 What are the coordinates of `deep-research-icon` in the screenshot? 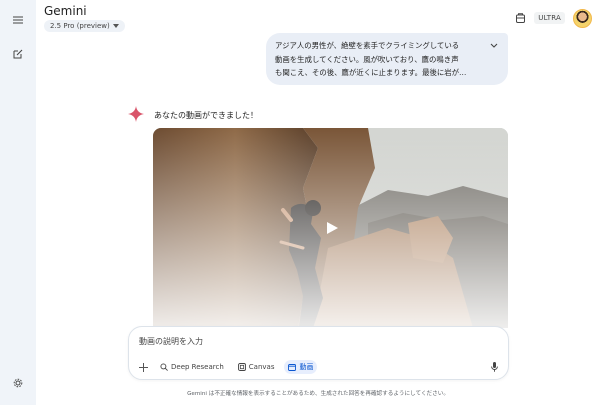 It's located at (164, 367).